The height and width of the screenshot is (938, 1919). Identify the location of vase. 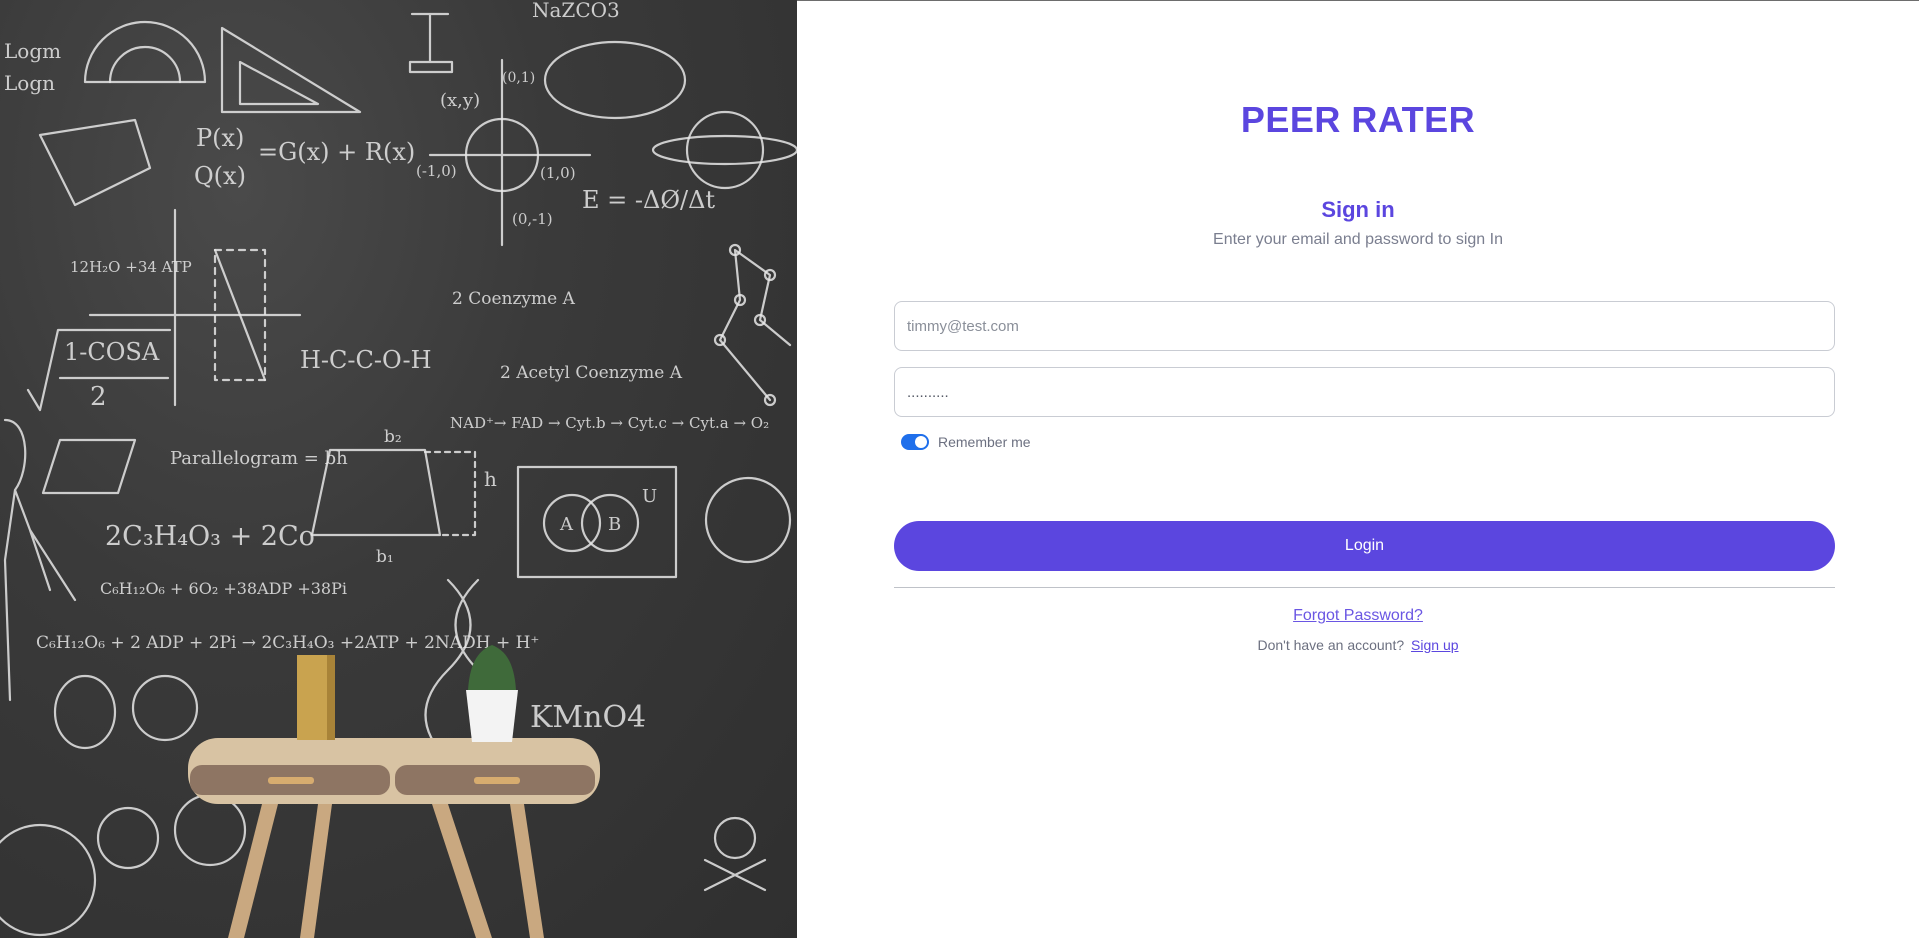
(312, 697).